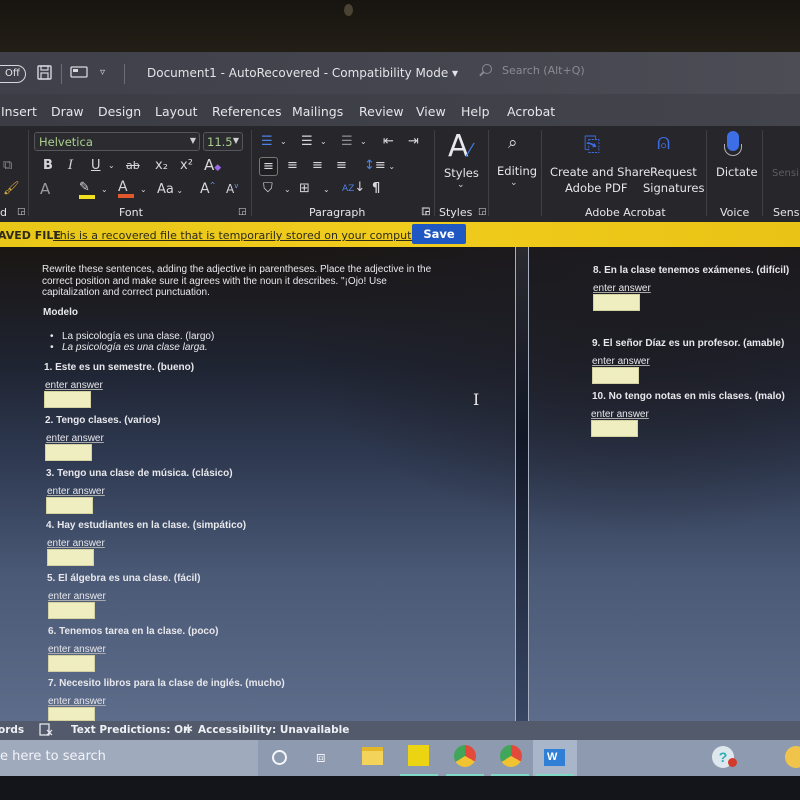  I want to click on search-box: Search (Alt+Q), so click(533, 70).